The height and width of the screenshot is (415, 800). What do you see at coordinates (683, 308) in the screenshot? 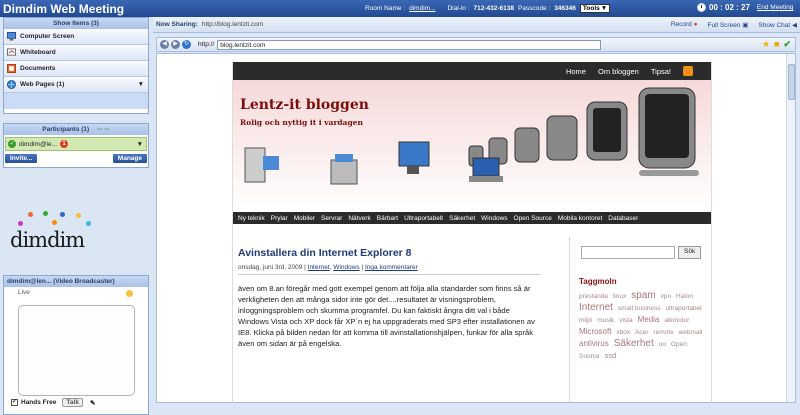
I see `tag-link: ultraportabel` at bounding box center [683, 308].